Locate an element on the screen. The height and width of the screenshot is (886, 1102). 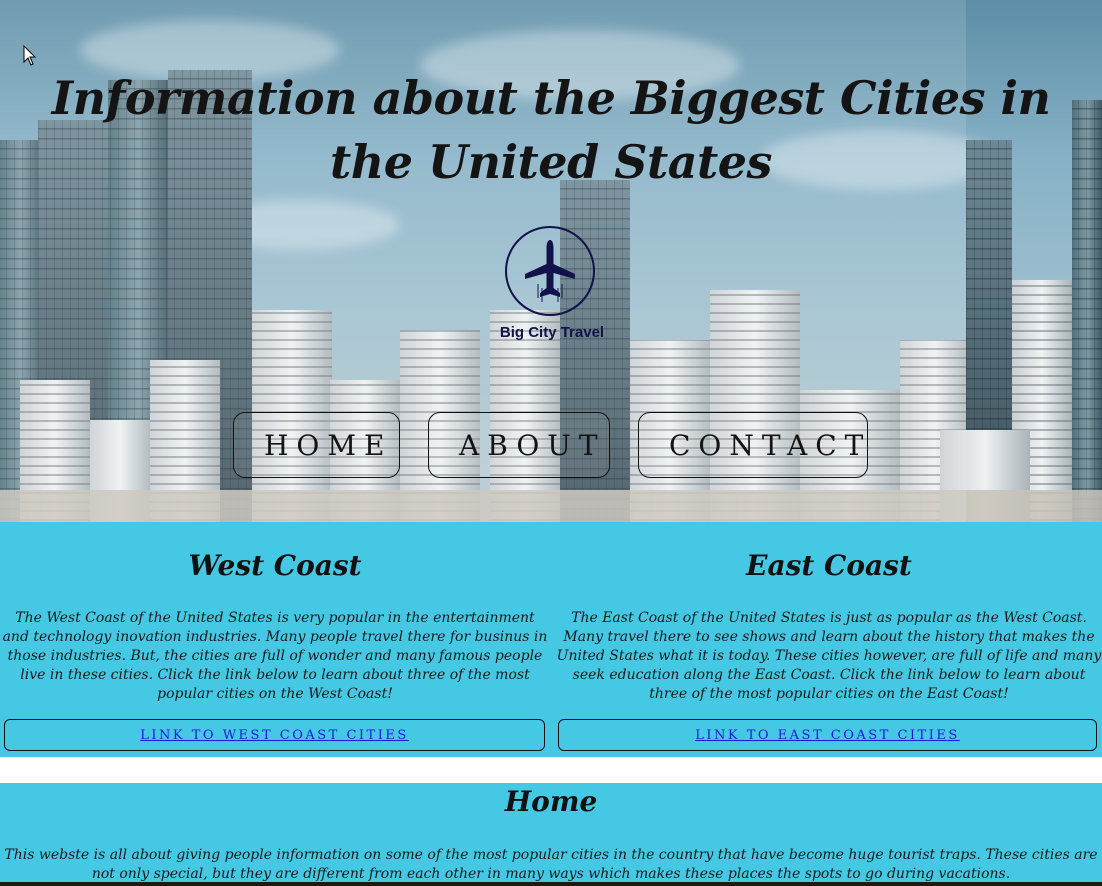
mouse-cursor-icon is located at coordinates (30, 55).